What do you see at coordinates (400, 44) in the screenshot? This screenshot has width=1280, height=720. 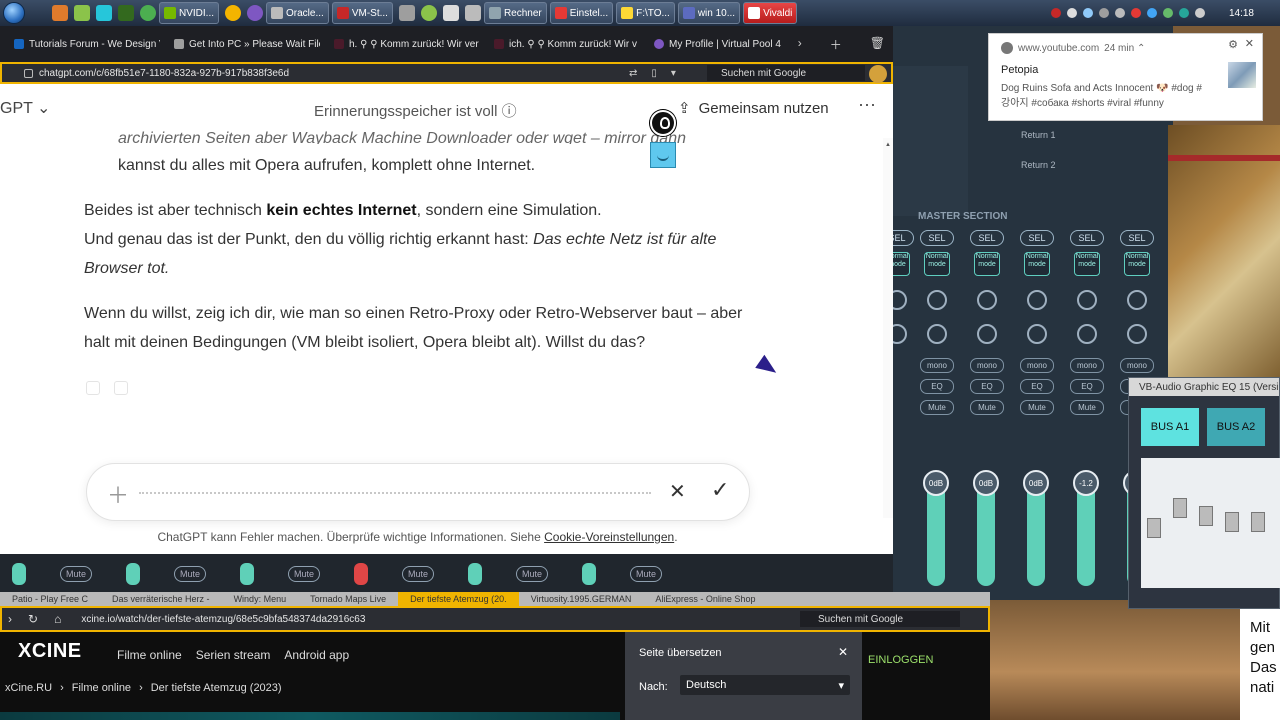 I see `browser-tab: h. ⚲ ⚲ Komm zurück! Wir ver` at bounding box center [400, 44].